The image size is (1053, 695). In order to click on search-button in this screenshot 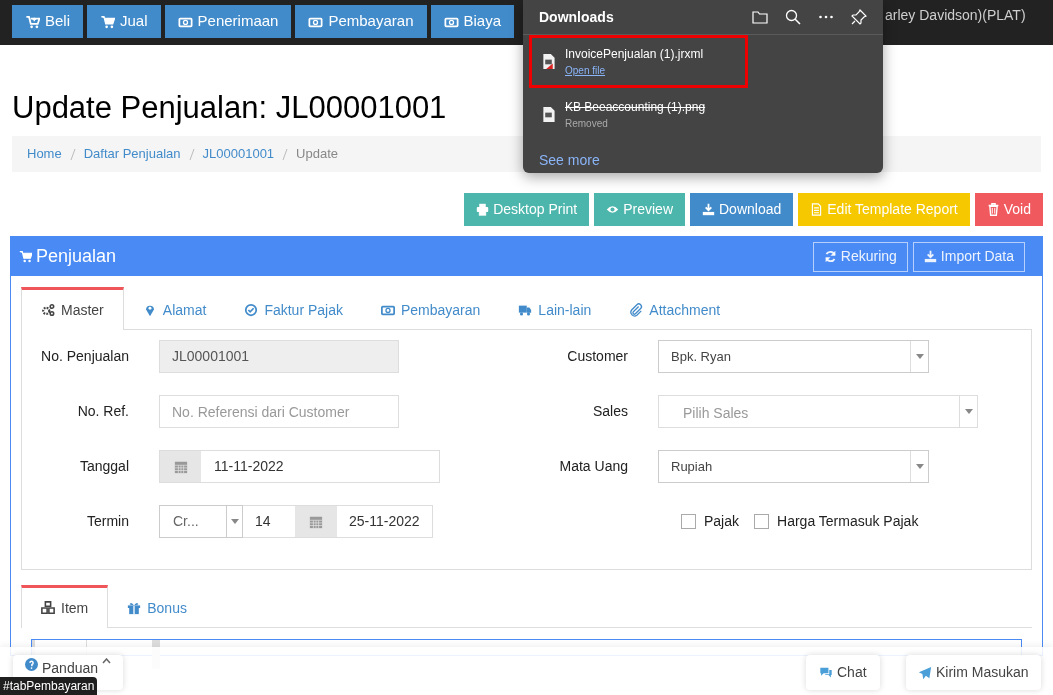, I will do `click(793, 17)`.